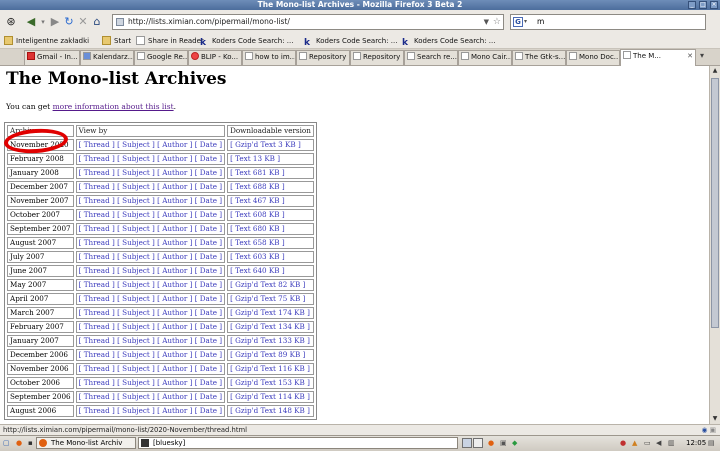 This screenshot has width=720, height=451. I want to click on tab-mono-list-active: The M... ✕, so click(658, 57).